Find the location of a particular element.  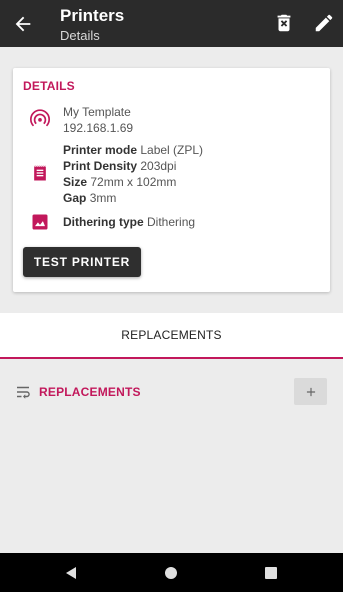

gap-value: 3mm is located at coordinates (103, 198).